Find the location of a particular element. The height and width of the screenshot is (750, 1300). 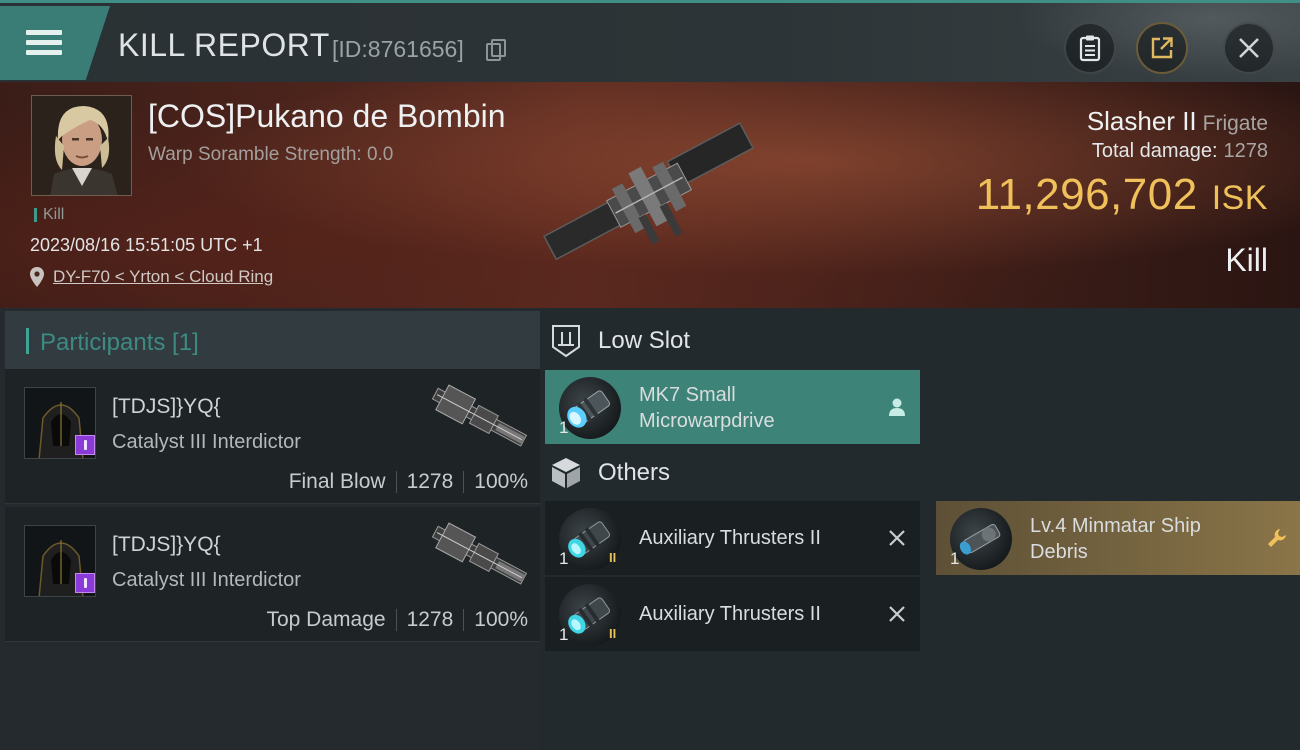

participants-title: Participants [1] is located at coordinates (119, 342).